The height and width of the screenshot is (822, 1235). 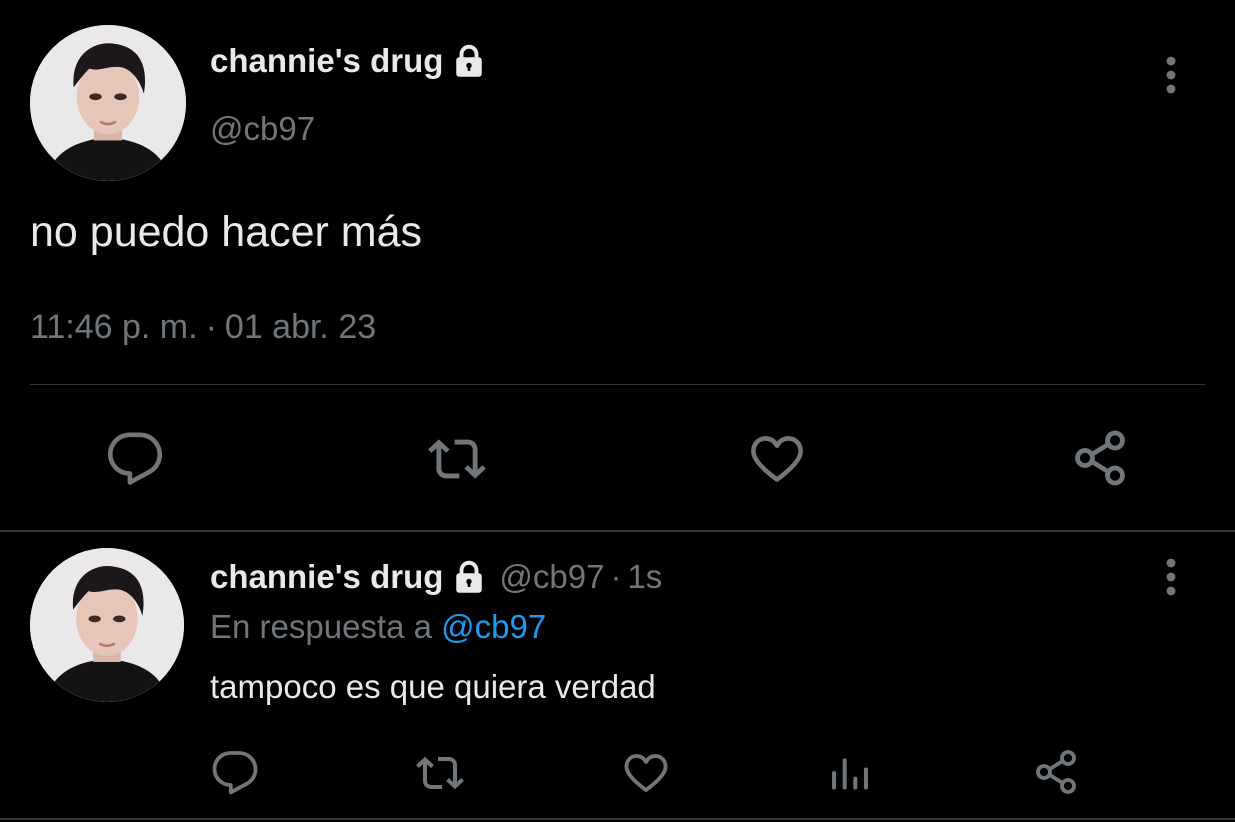 I want to click on views-button, so click(x=850, y=773).